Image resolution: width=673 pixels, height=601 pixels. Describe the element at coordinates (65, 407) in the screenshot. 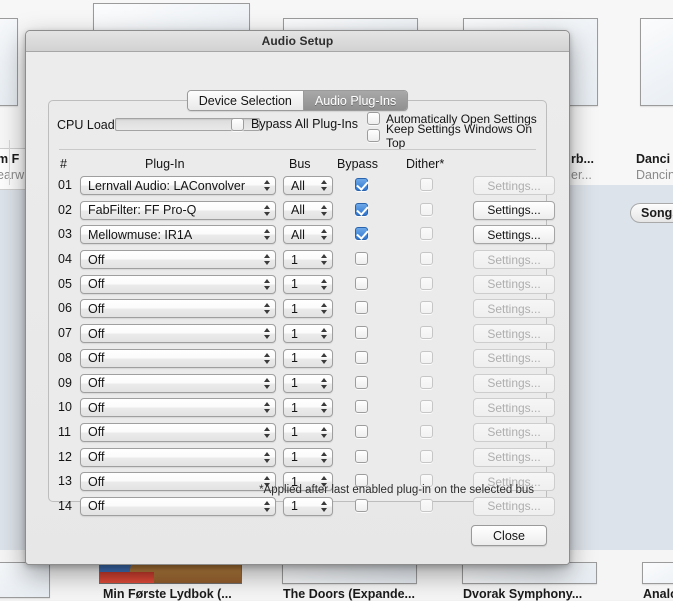

I see `row-number: 10` at that location.